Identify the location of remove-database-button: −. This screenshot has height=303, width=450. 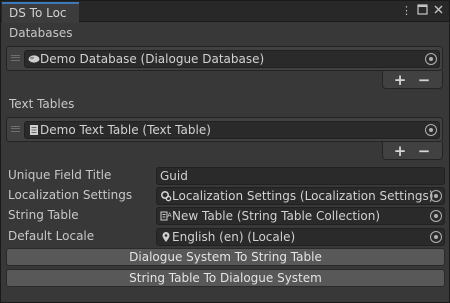
(424, 80).